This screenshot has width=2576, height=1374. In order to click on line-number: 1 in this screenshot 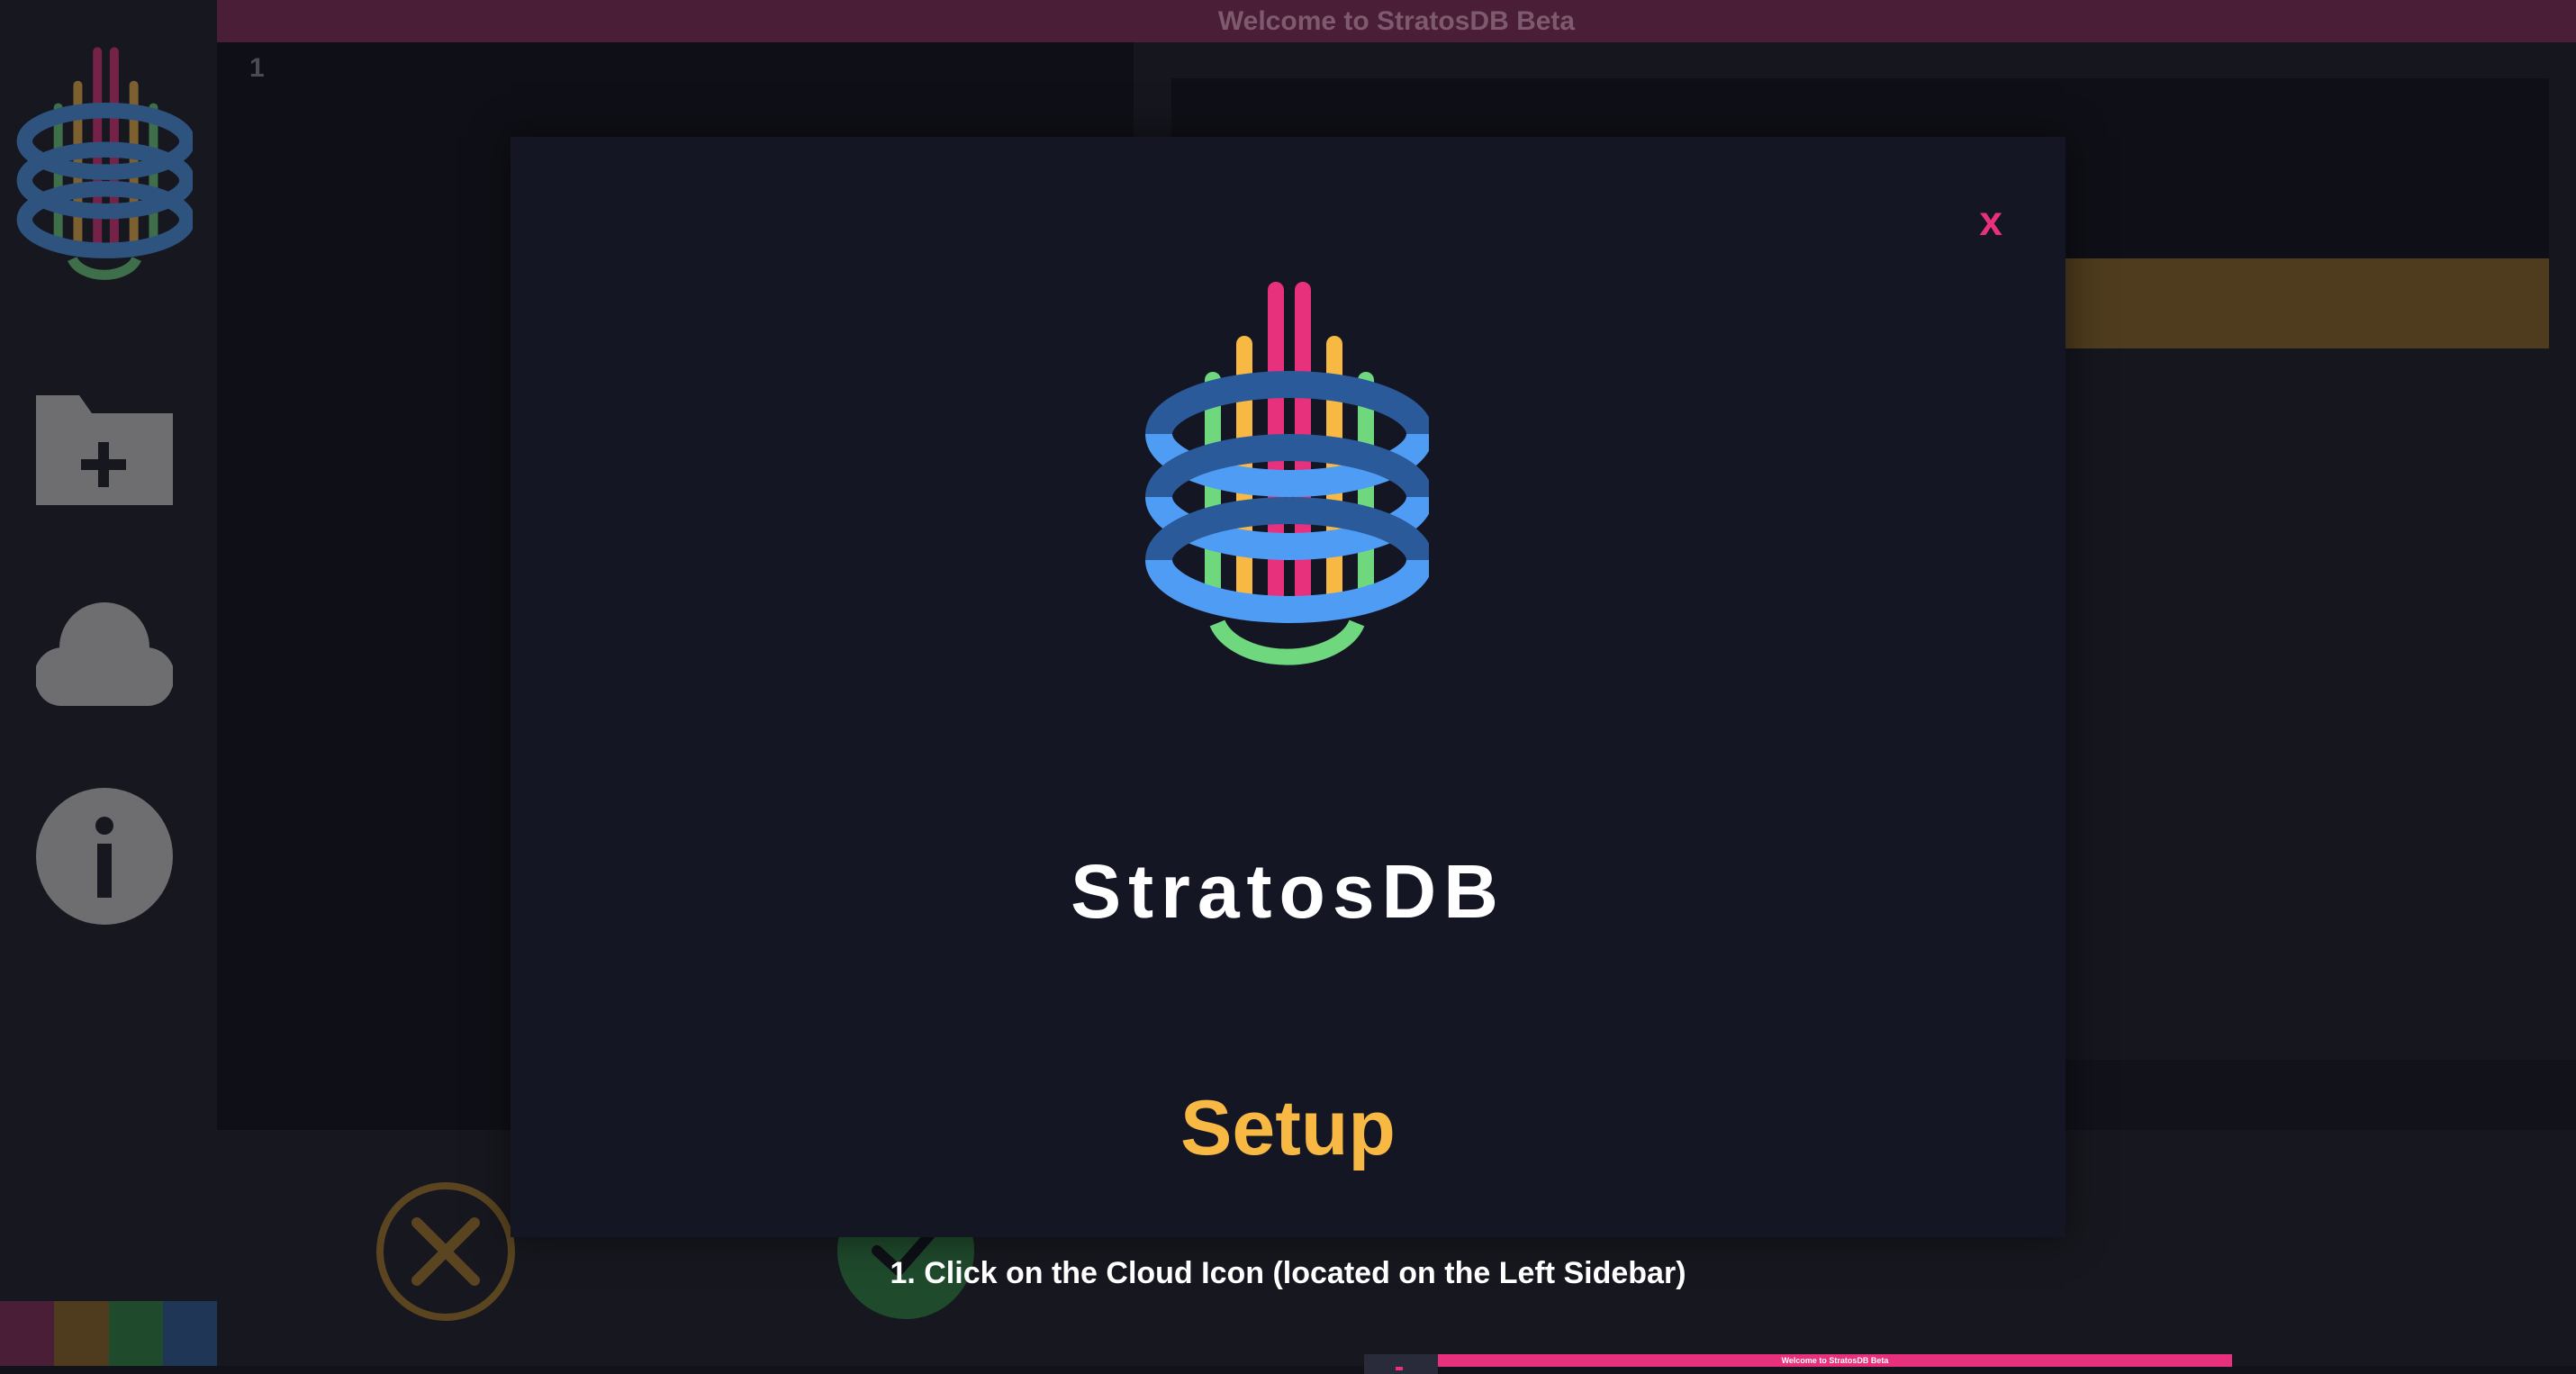, I will do `click(257, 68)`.